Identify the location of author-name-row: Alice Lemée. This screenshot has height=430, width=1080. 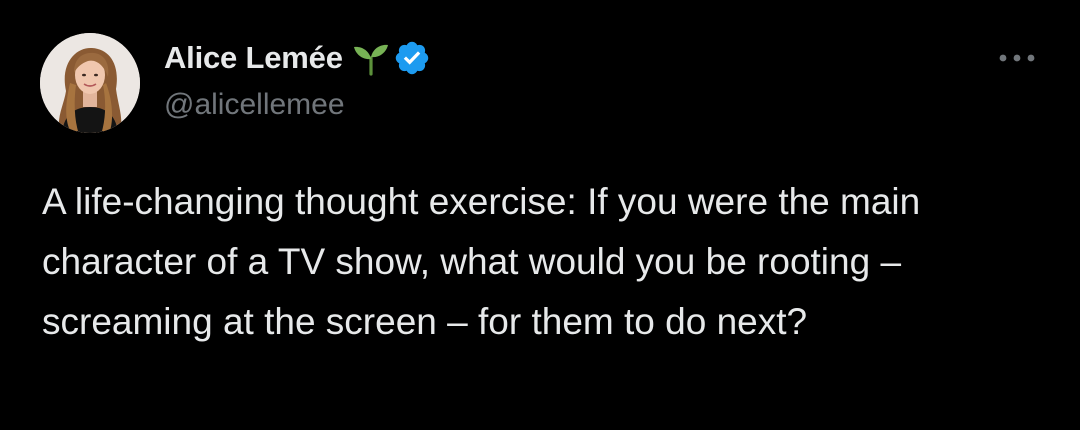
(297, 58).